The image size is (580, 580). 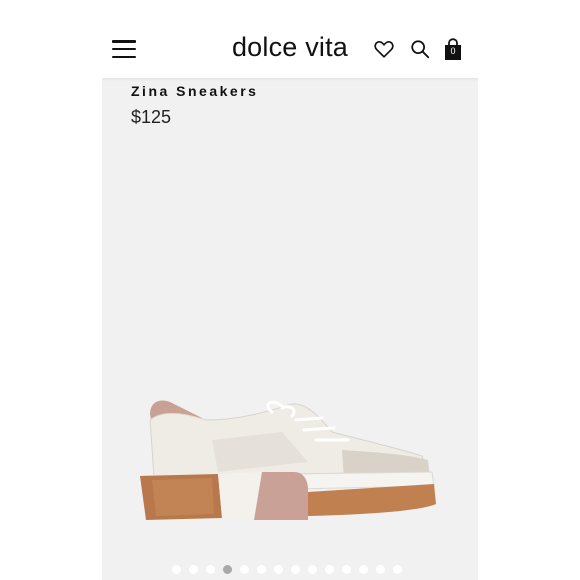 I want to click on product-price: $125, so click(x=151, y=117).